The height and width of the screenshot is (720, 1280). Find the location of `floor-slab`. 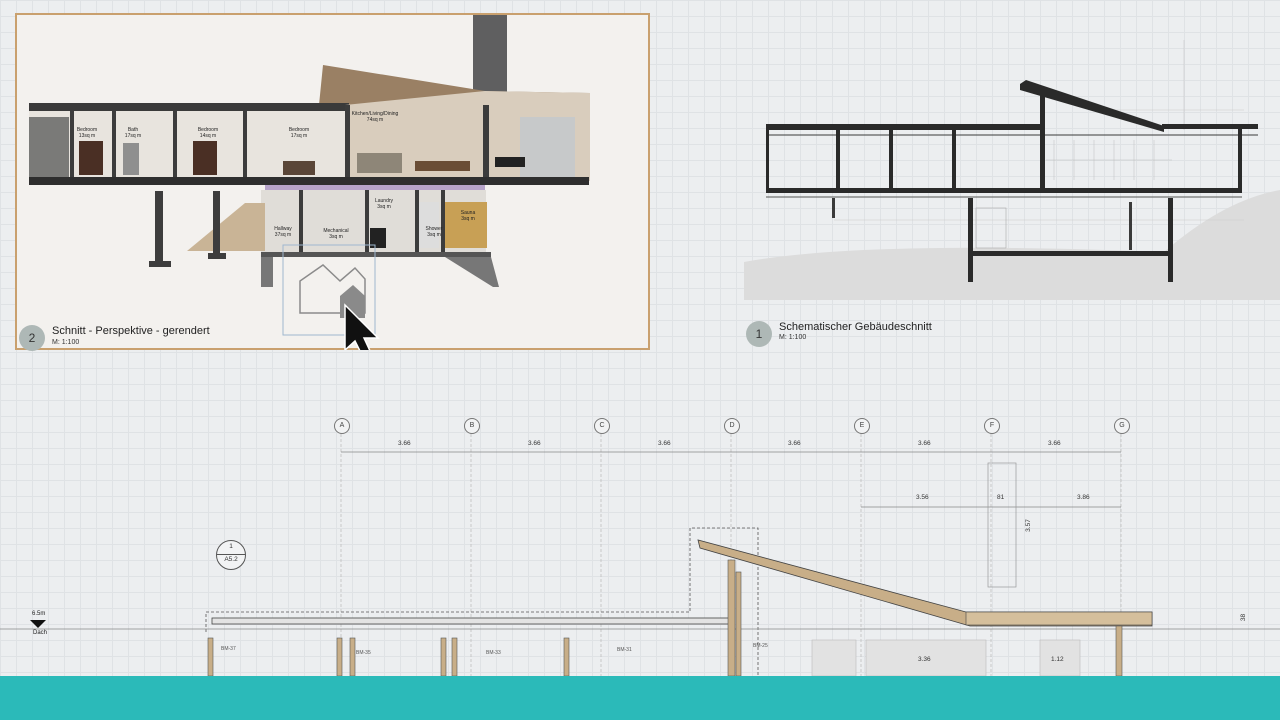

floor-slab is located at coordinates (309, 181).